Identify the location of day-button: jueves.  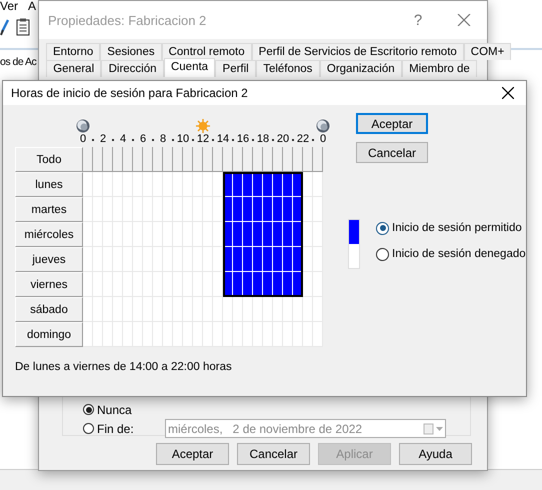
(49, 259).